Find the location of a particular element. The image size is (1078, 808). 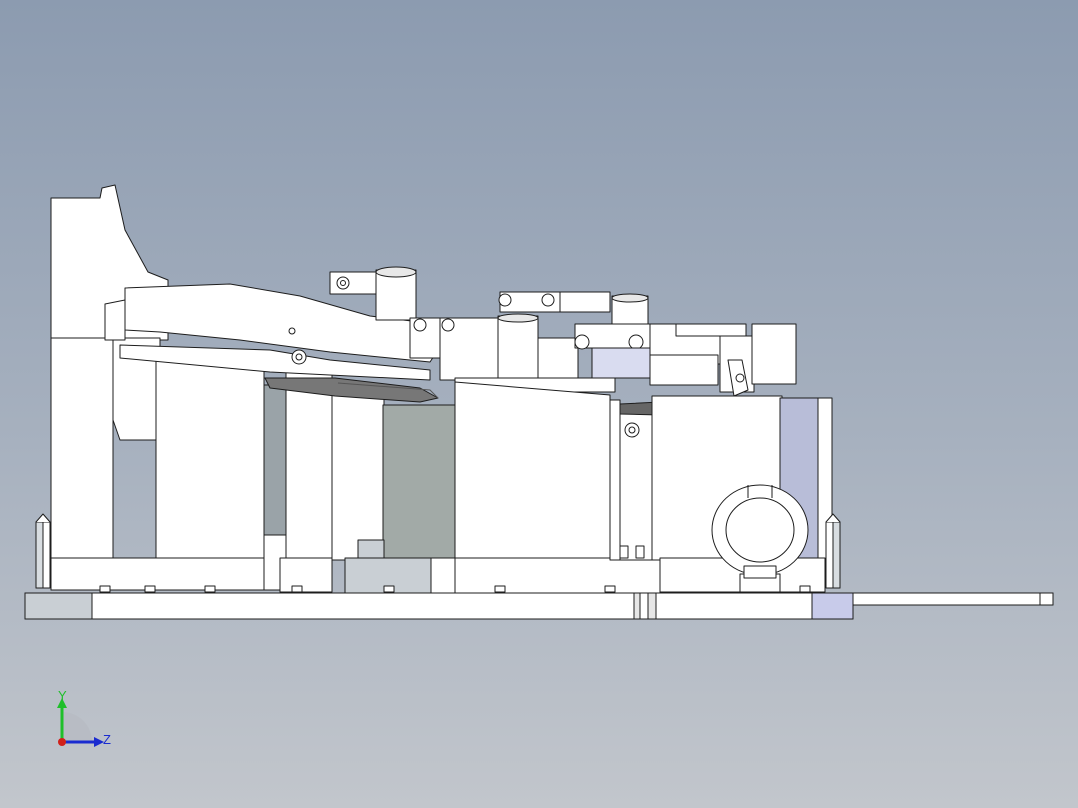

z-axis-label: Z is located at coordinates (107, 739).